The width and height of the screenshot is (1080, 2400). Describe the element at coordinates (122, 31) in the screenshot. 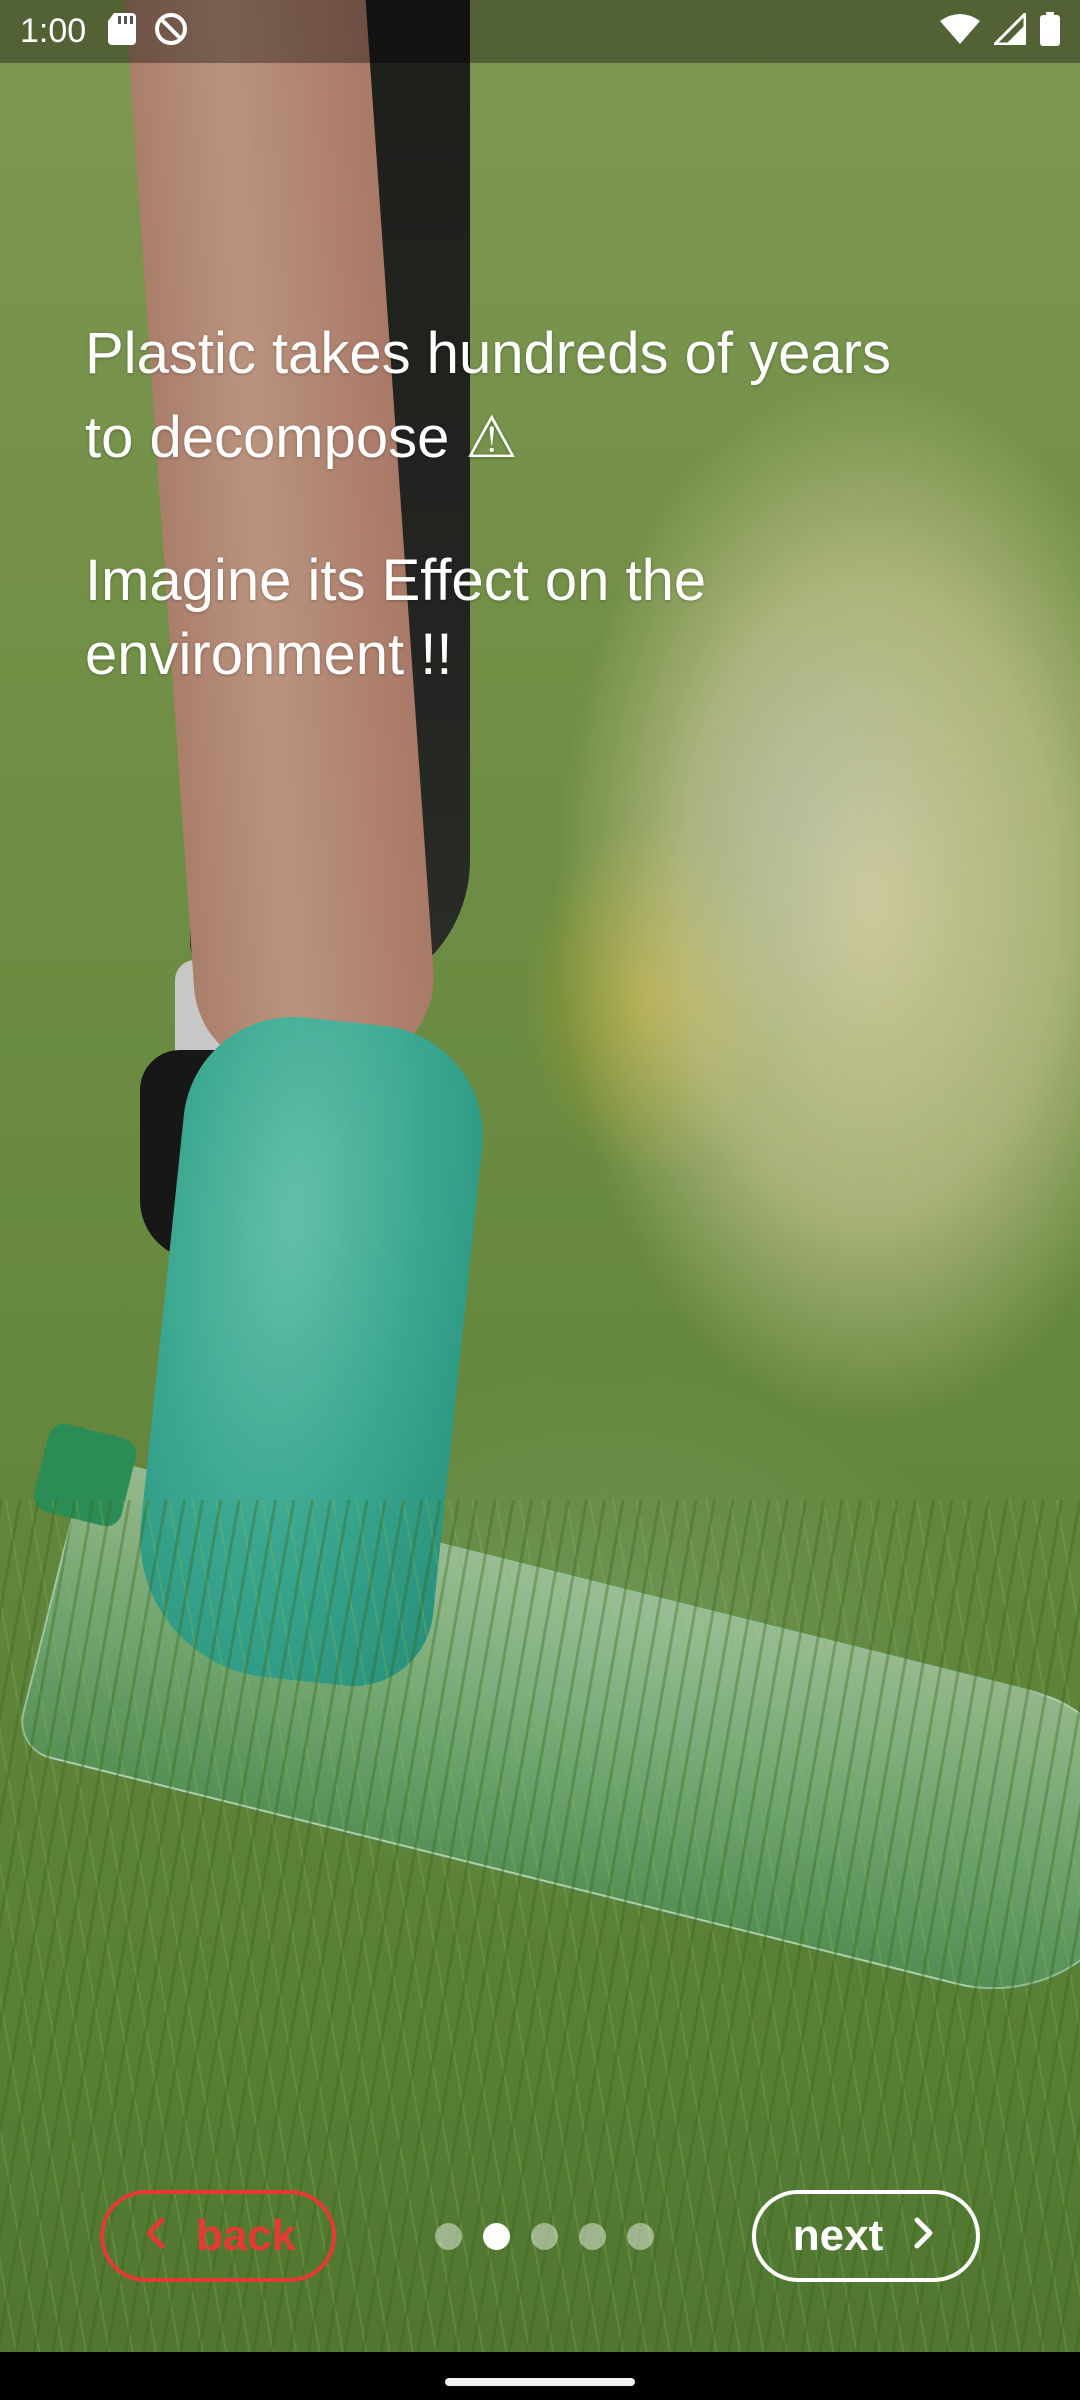

I see `sd-card-icon` at that location.